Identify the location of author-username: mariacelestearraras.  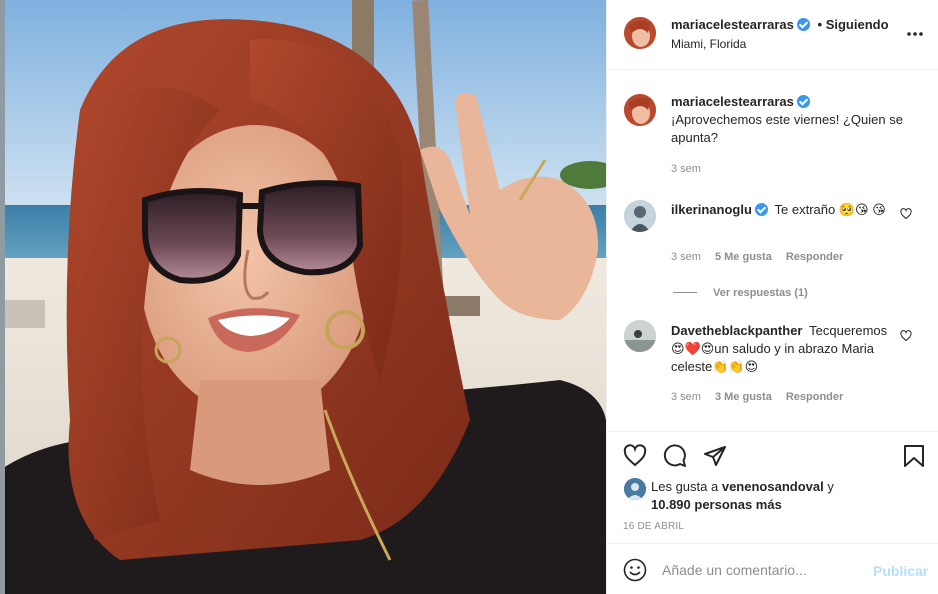
(732, 24).